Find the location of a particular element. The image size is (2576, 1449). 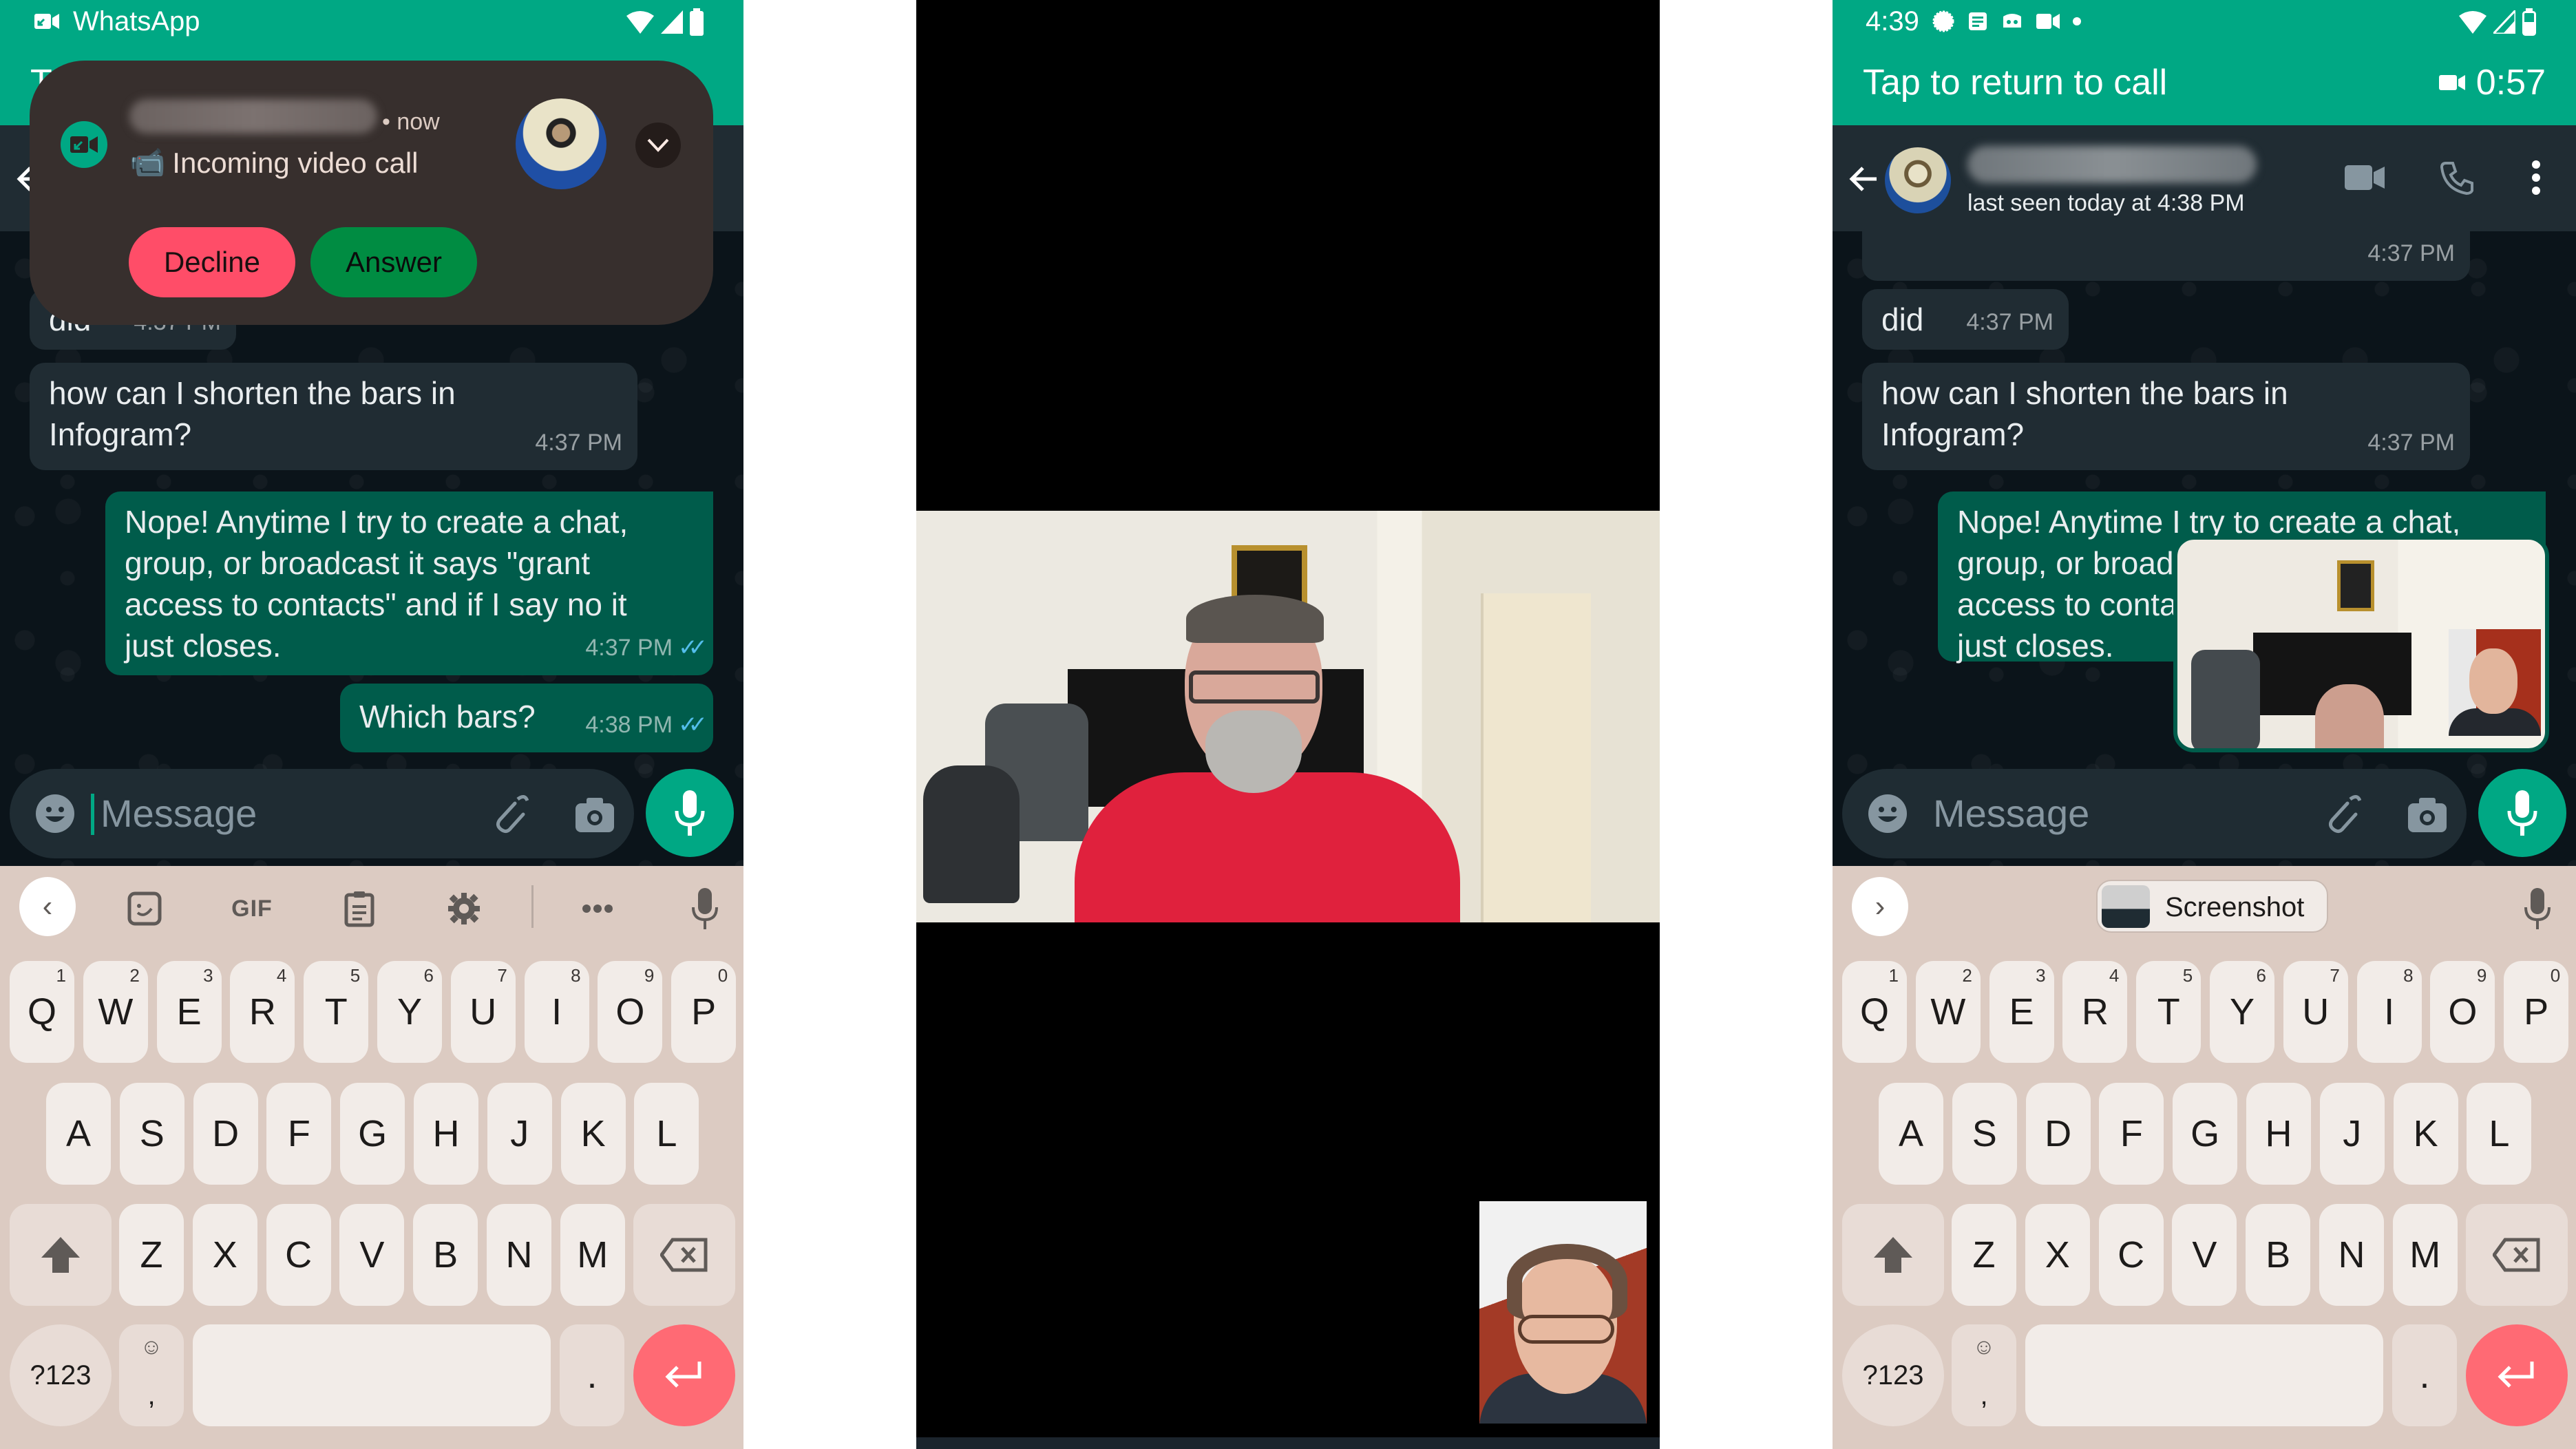

return-to-call-bar: Tap to return to call 0:57 is located at coordinates (2205, 84).